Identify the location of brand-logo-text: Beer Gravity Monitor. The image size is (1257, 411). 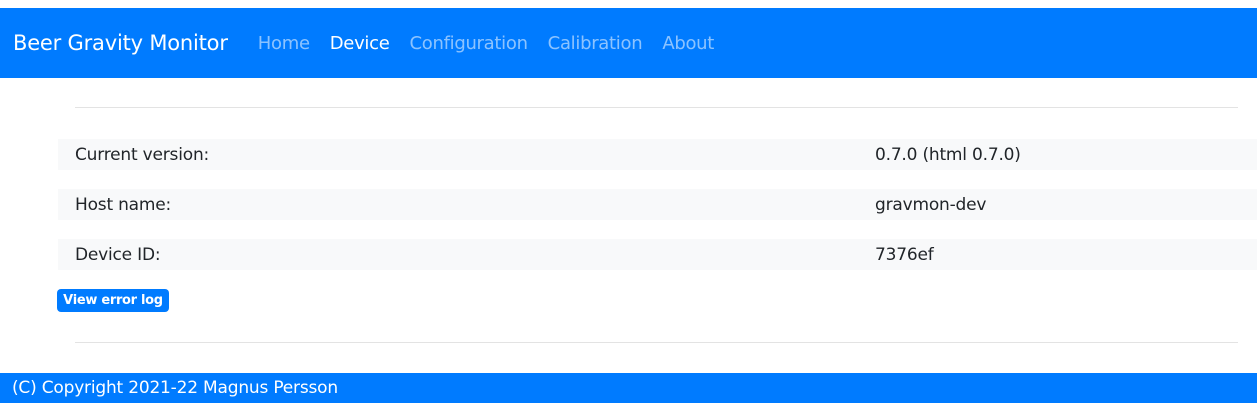
(120, 43).